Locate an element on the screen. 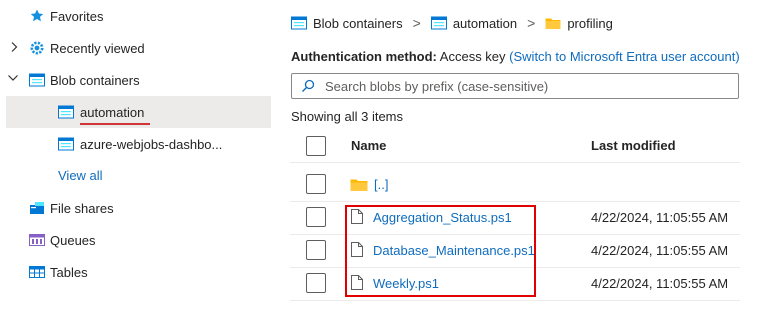  queue-icon is located at coordinates (37, 240).